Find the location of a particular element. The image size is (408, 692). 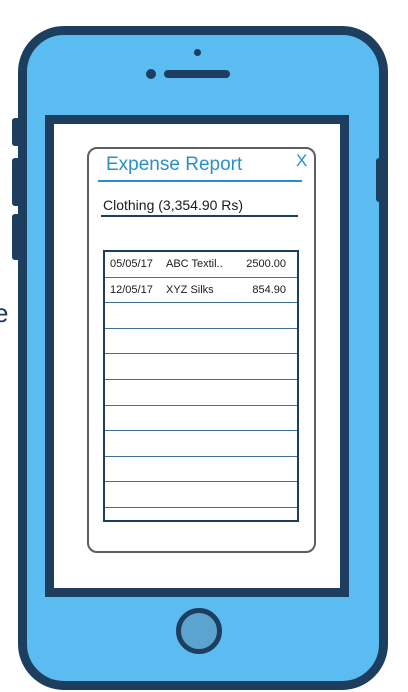

dialog-title: Expense Report is located at coordinates (174, 164).